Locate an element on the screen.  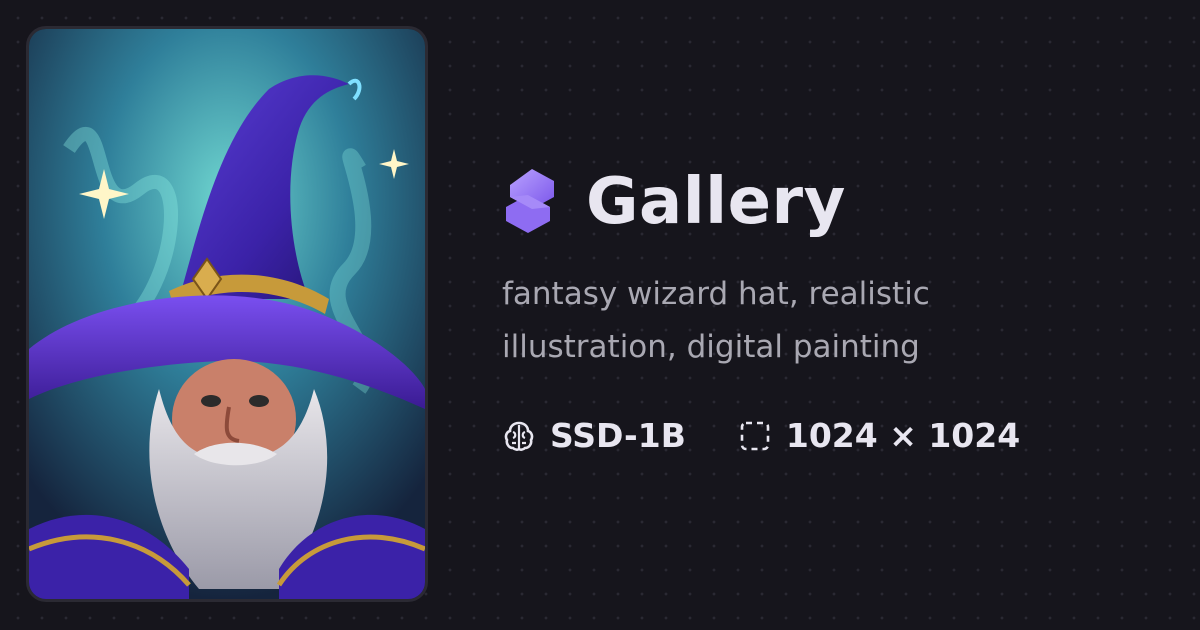
brain-icon is located at coordinates (519, 436).